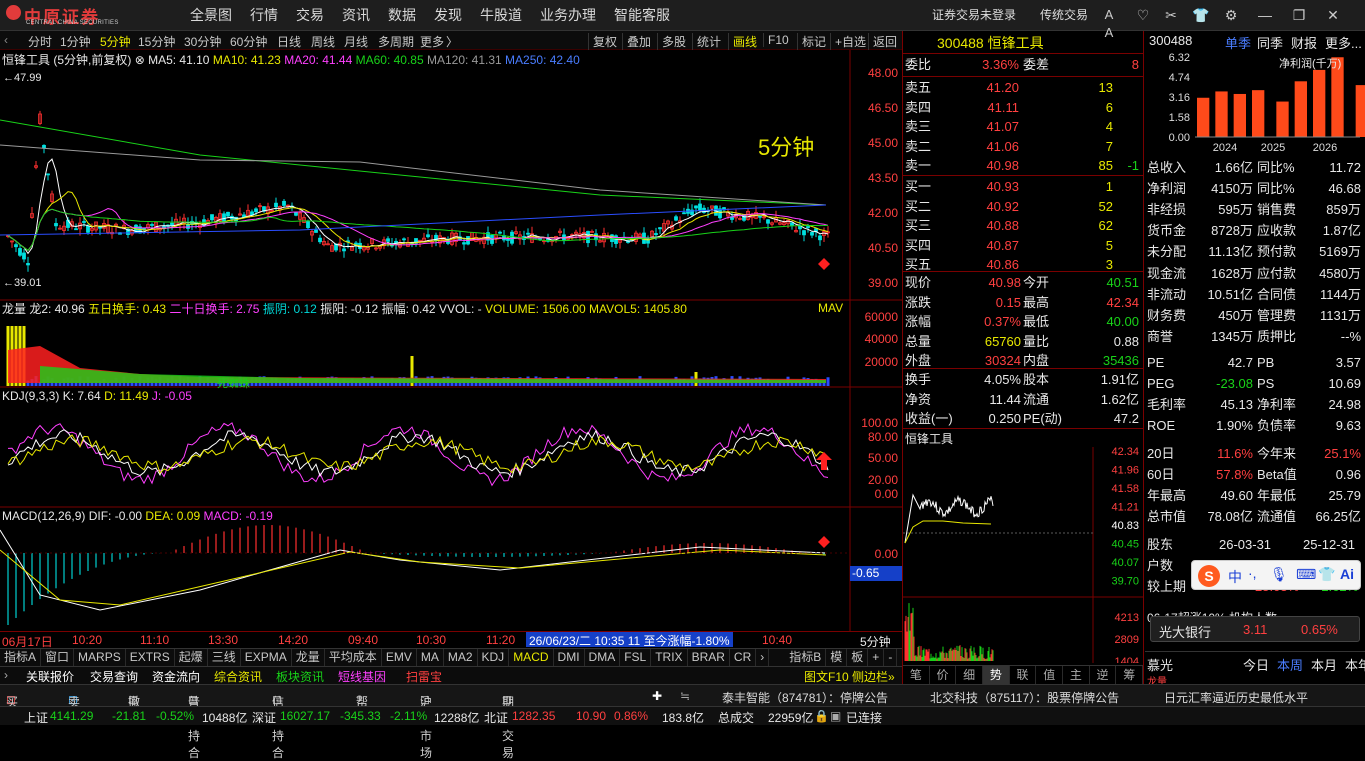 This screenshot has height=761, width=1365. Describe the element at coordinates (1265, 15) in the screenshot. I see `minimize-icon: —` at that location.